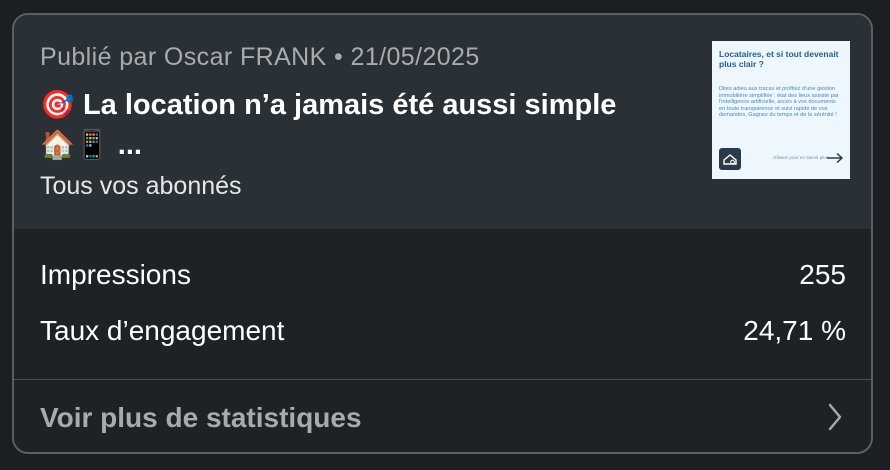 Image resolution: width=890 pixels, height=470 pixels. Describe the element at coordinates (349, 105) in the screenshot. I see `post-title-text: La location n’a jamais été aussi simple` at that location.